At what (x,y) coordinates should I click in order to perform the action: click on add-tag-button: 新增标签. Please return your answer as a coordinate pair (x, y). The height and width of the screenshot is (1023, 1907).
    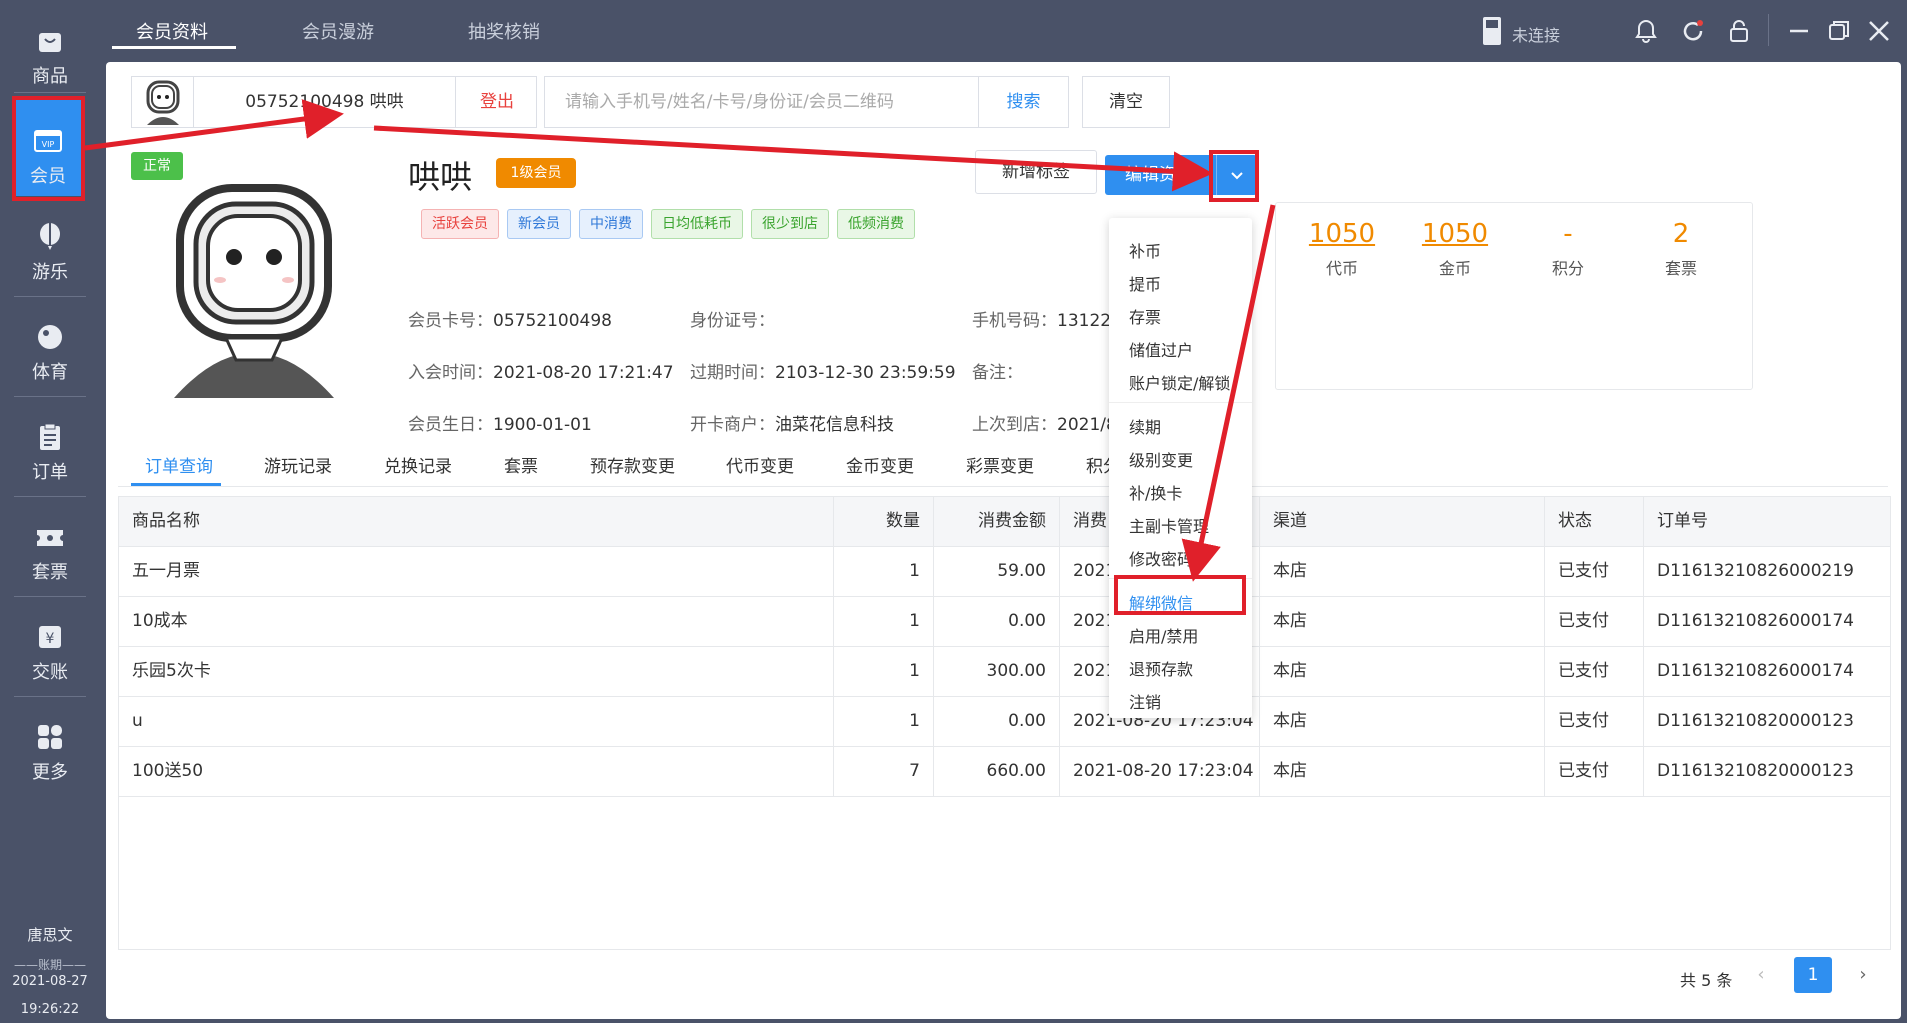
    Looking at the image, I should click on (1036, 172).